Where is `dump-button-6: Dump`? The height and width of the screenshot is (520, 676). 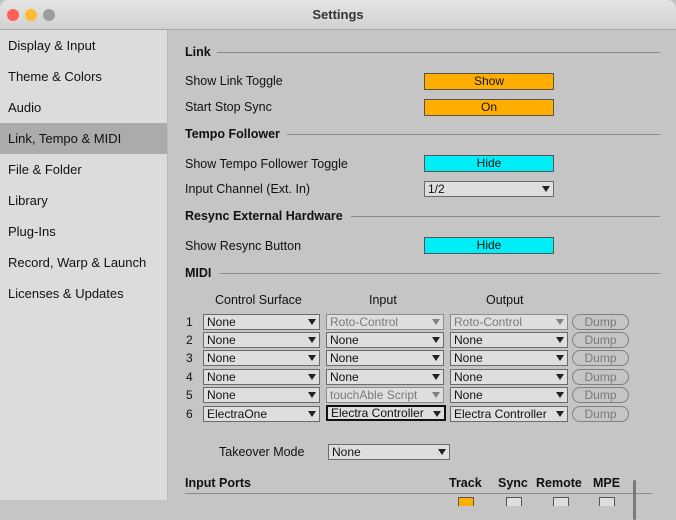
dump-button-6: Dump is located at coordinates (600, 414).